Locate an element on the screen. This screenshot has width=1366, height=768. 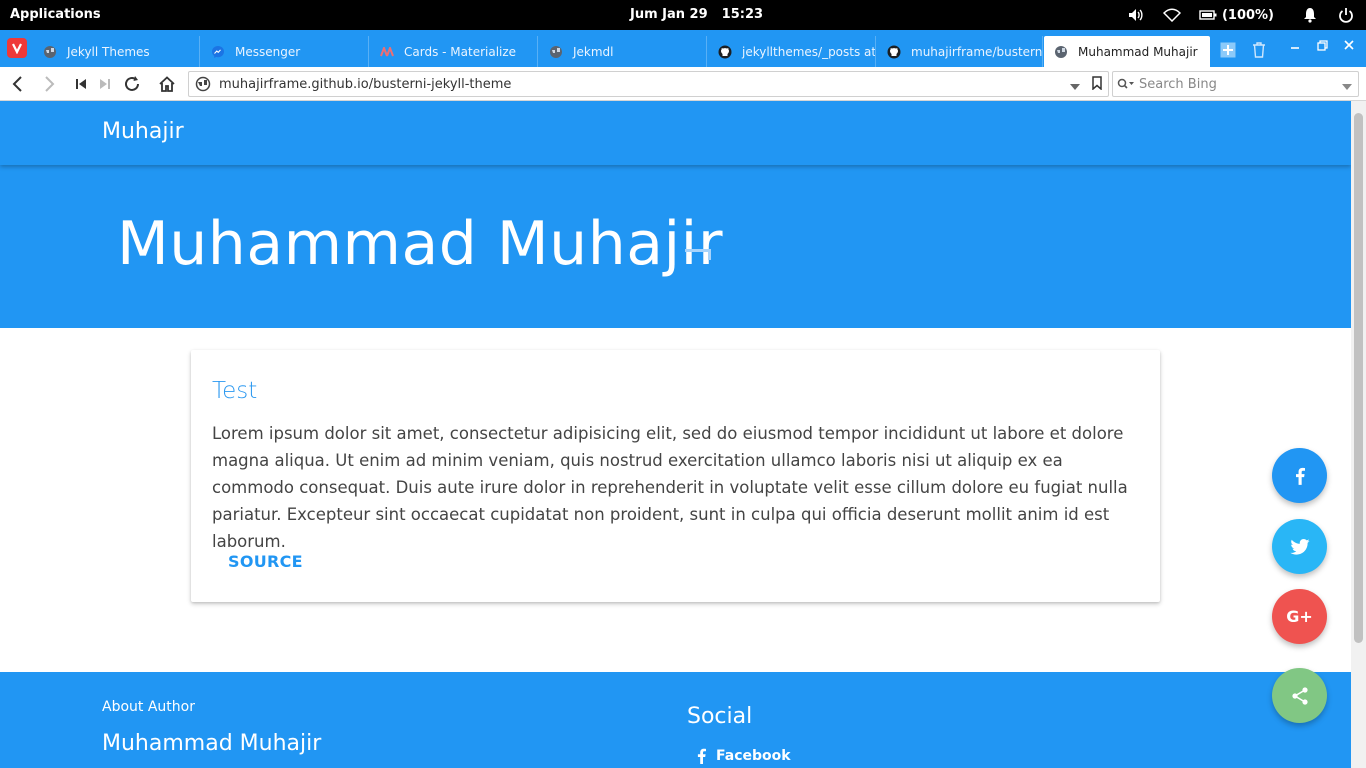
rewind-icon is located at coordinates (81, 84).